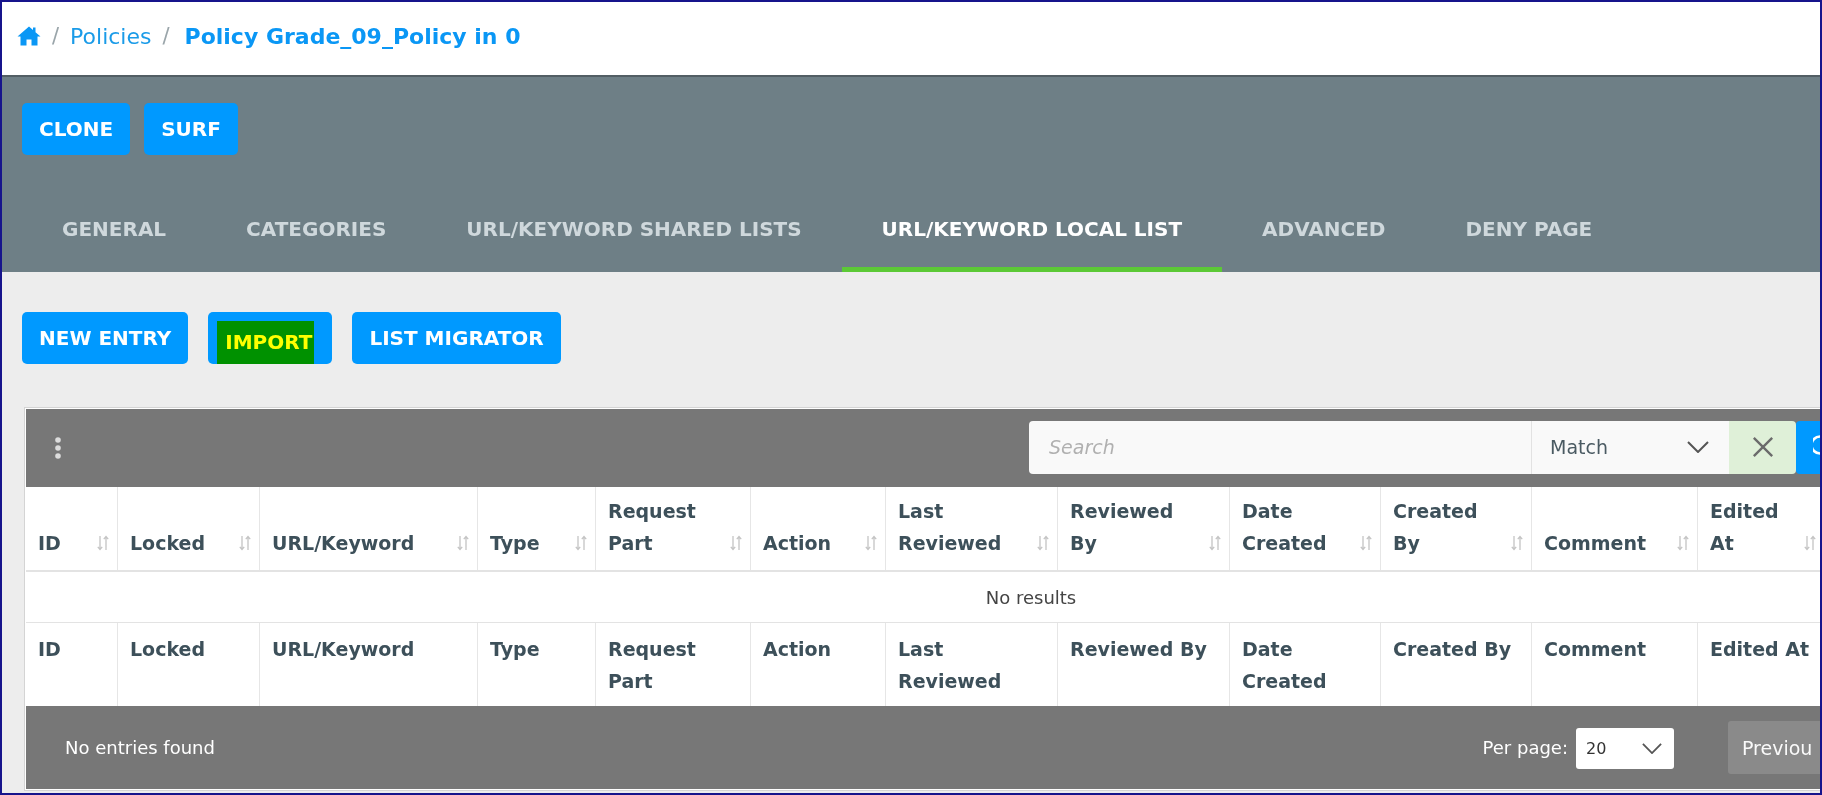  I want to click on action-button: IMPORT, so click(270, 338).